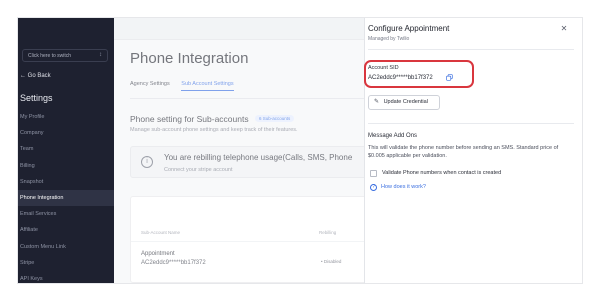  I want to click on account-switcher-label: Click here to switch, so click(50, 56).